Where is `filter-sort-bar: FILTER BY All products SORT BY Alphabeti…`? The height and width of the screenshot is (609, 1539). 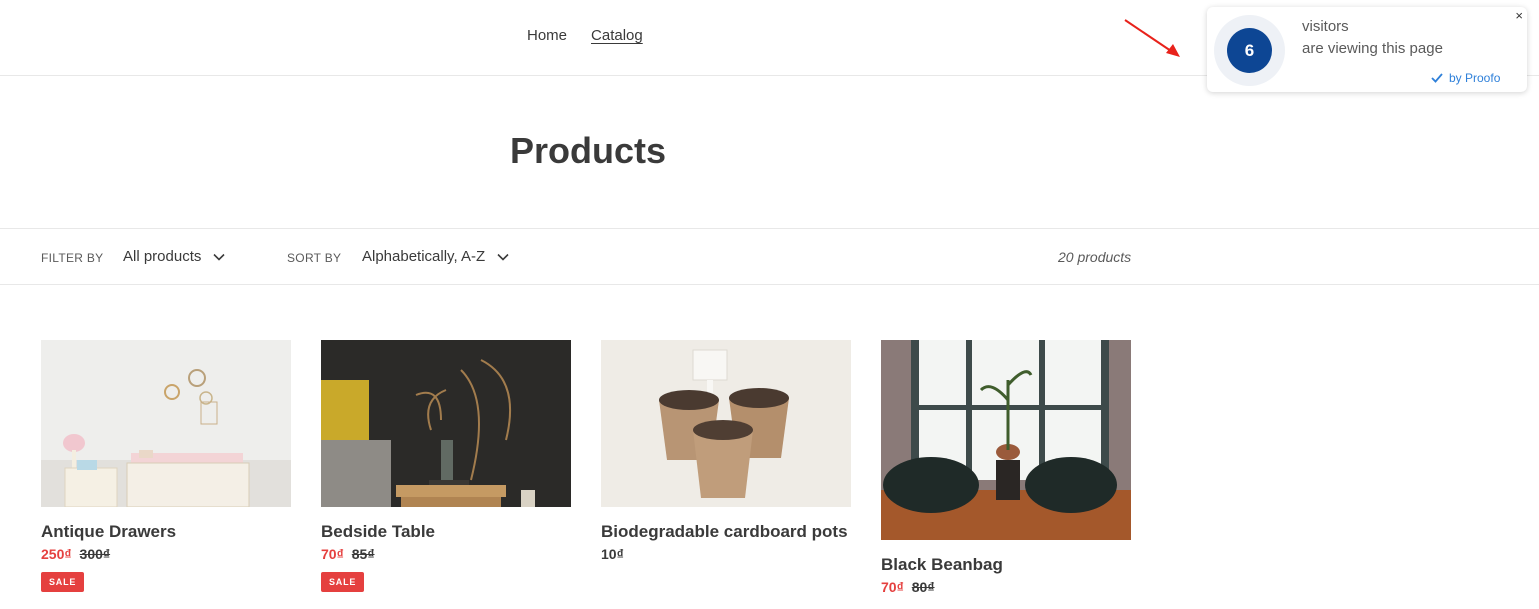 filter-sort-bar: FILTER BY All products SORT BY Alphabeti… is located at coordinates (769, 256).